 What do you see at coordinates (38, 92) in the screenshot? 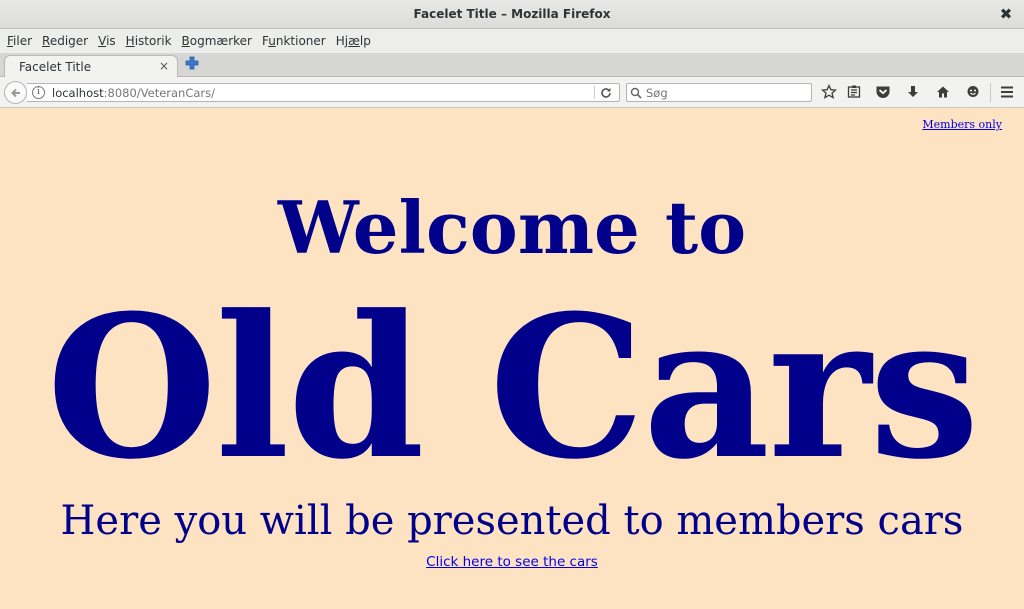
I see `site-info-icon: i` at bounding box center [38, 92].